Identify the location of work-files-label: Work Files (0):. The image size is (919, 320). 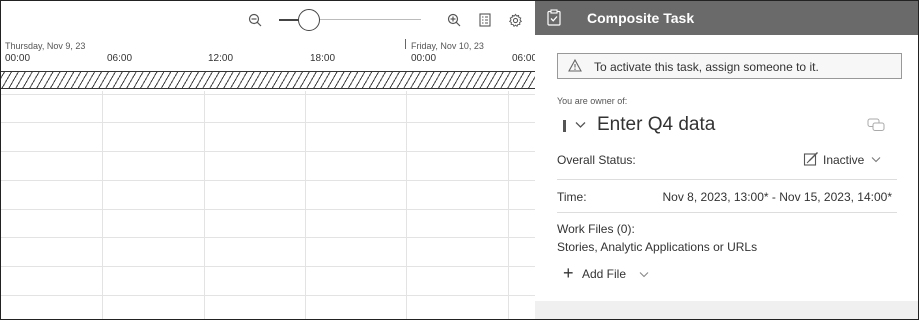
(596, 229).